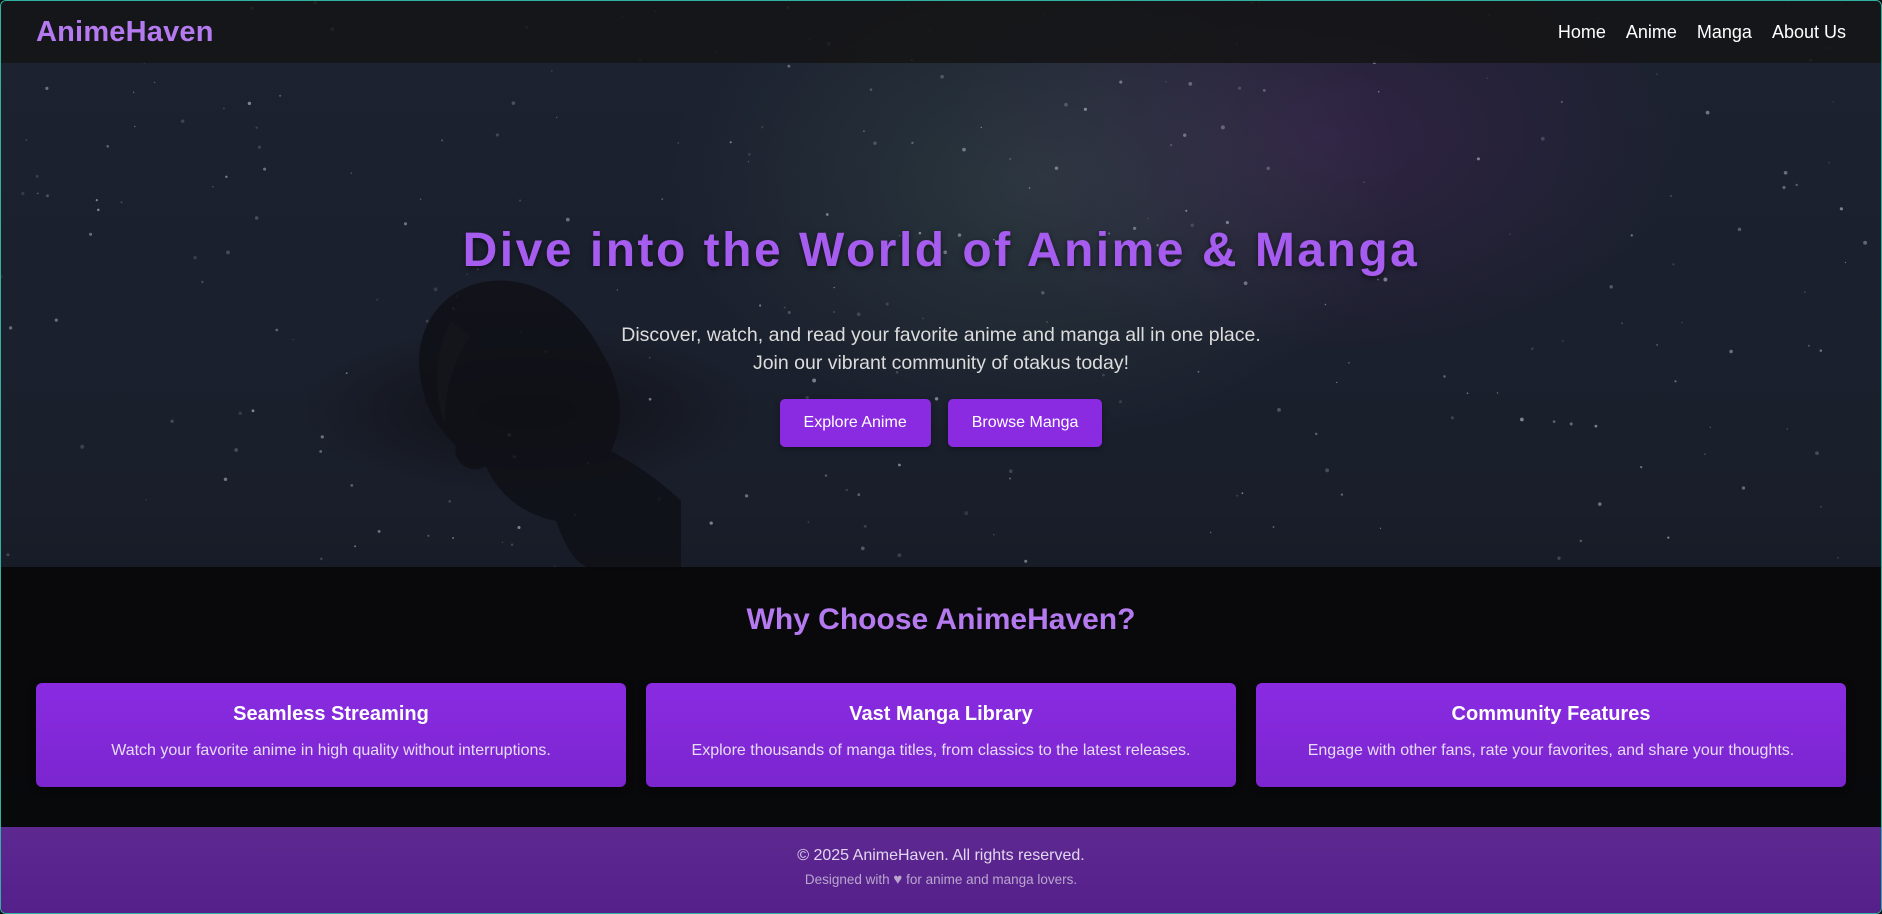 The width and height of the screenshot is (1882, 914). Describe the element at coordinates (1582, 32) in the screenshot. I see `nav-home: Home` at that location.